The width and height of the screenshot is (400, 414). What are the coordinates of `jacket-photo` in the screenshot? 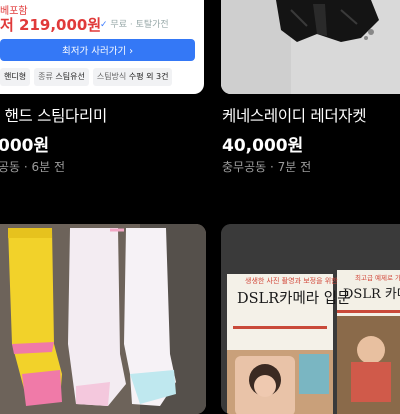 It's located at (310, 47).